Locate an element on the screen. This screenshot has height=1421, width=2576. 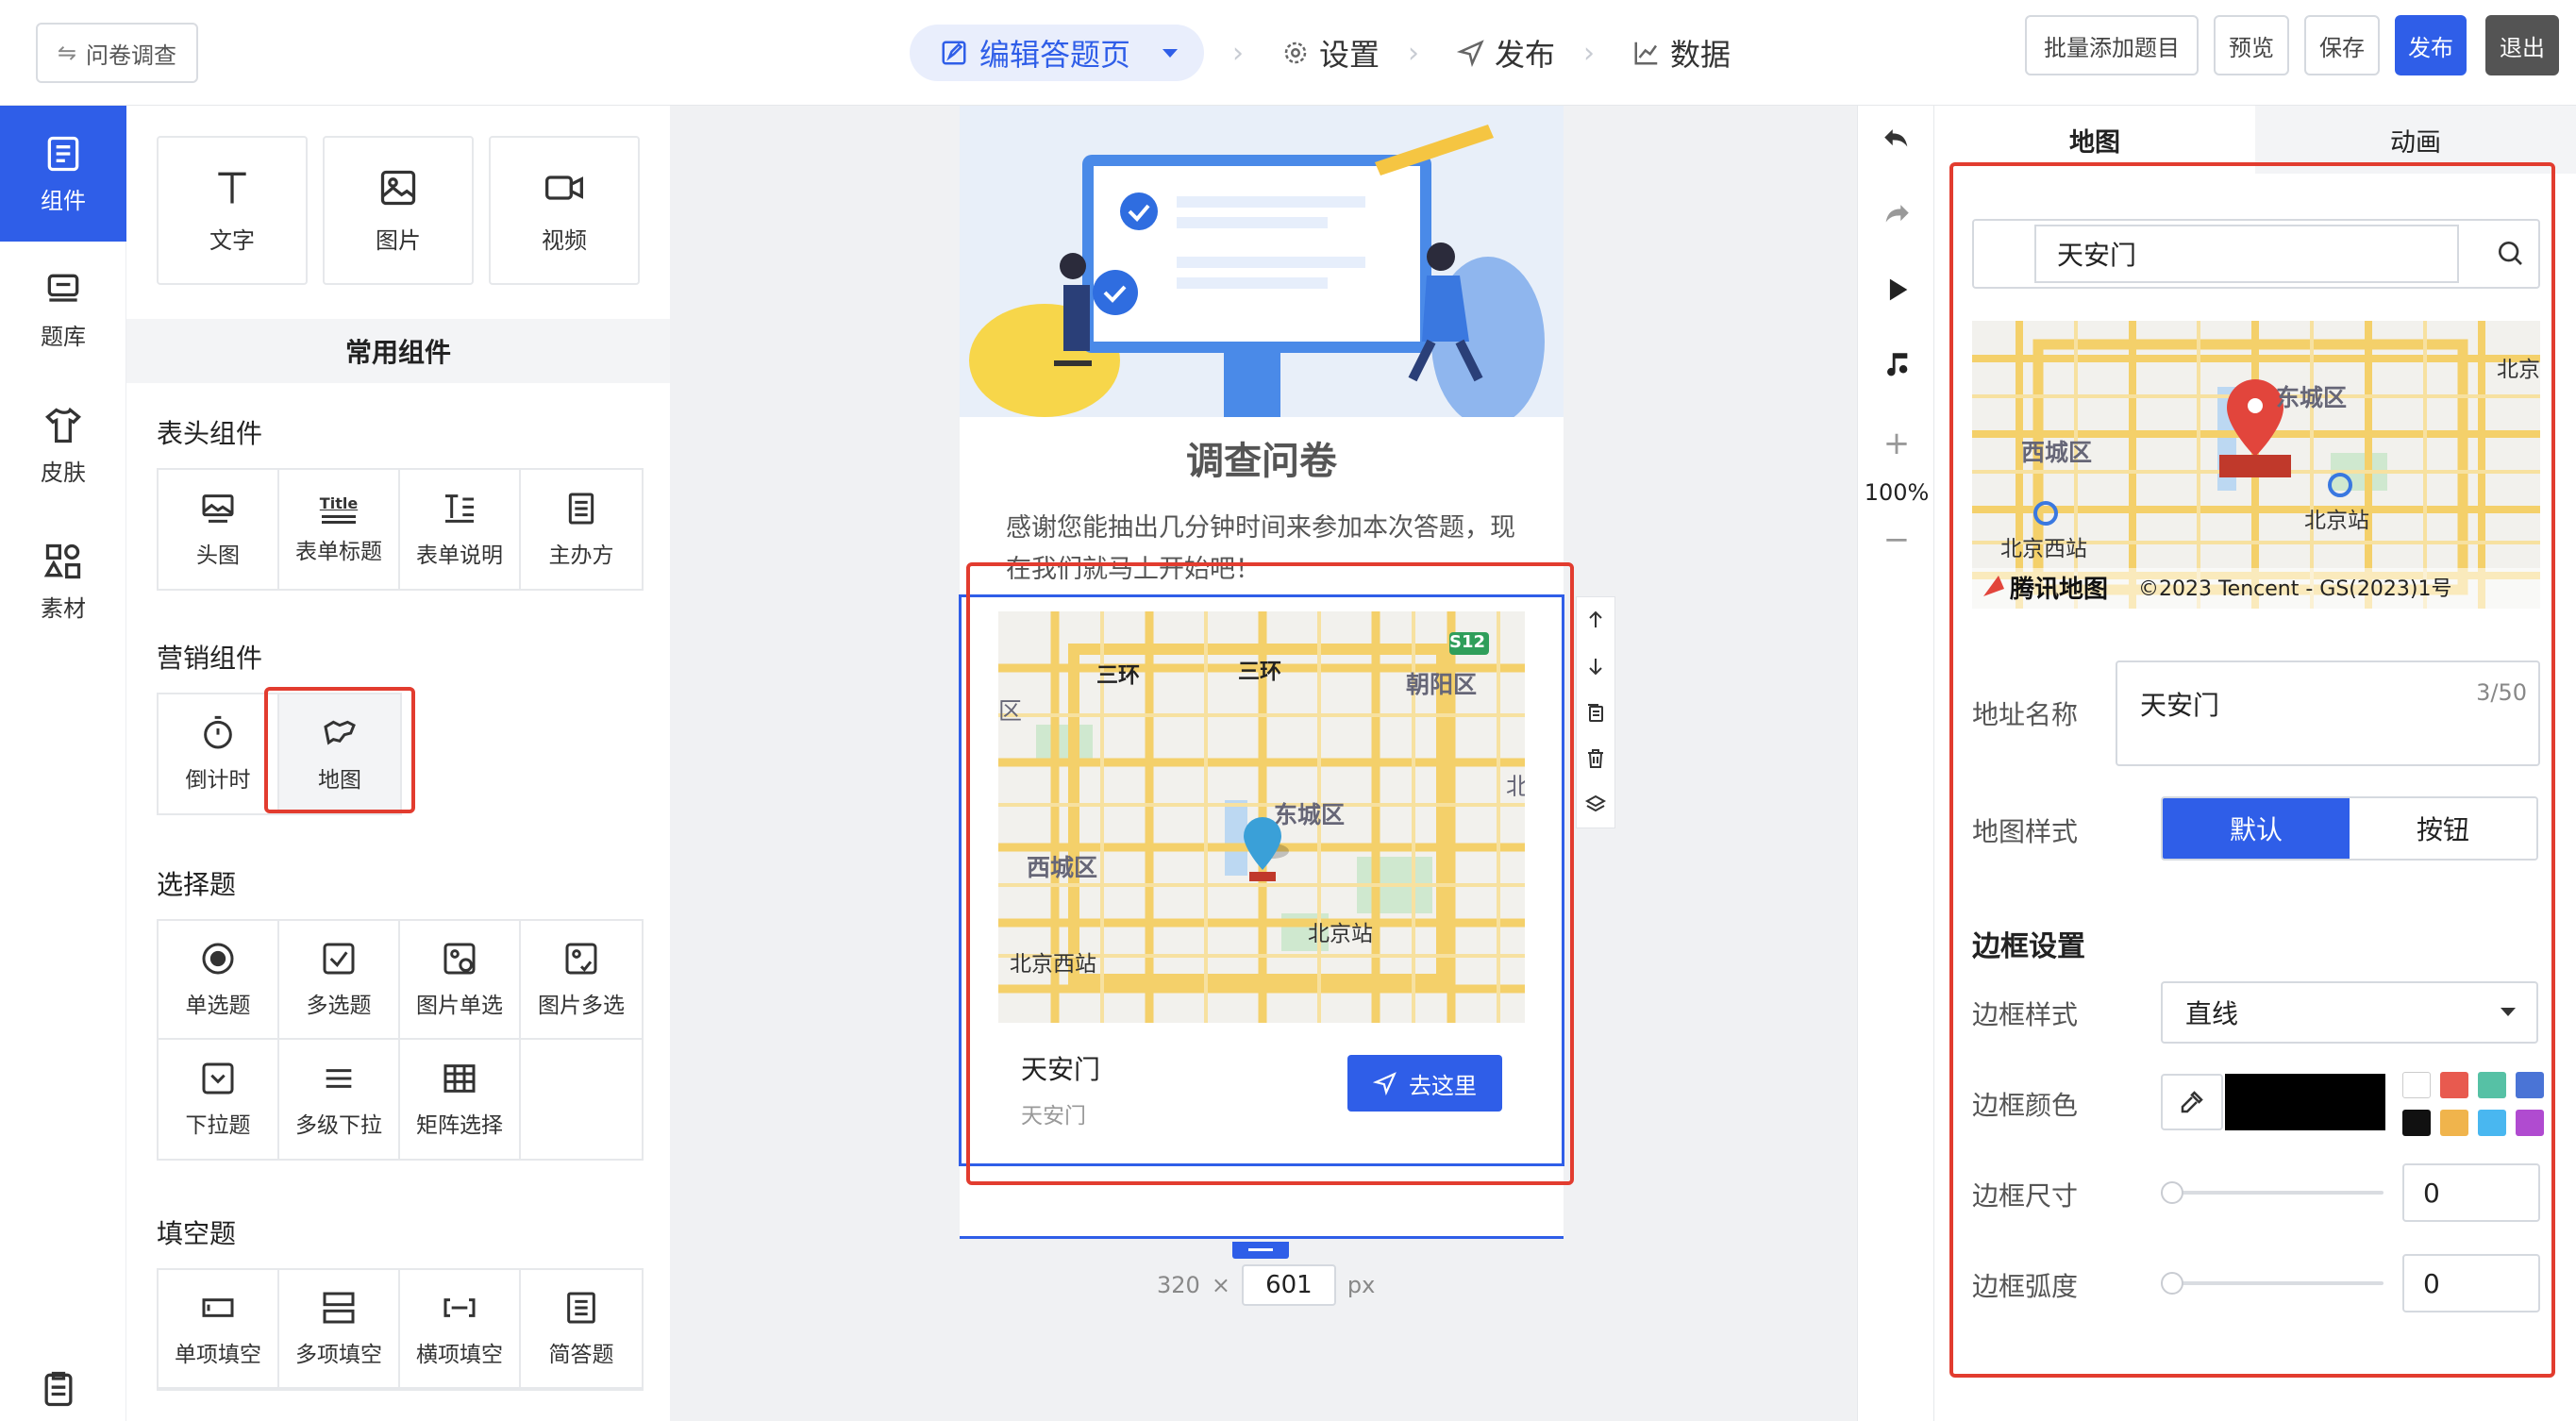
fill-components-title: 填空题 is located at coordinates (197, 1233).